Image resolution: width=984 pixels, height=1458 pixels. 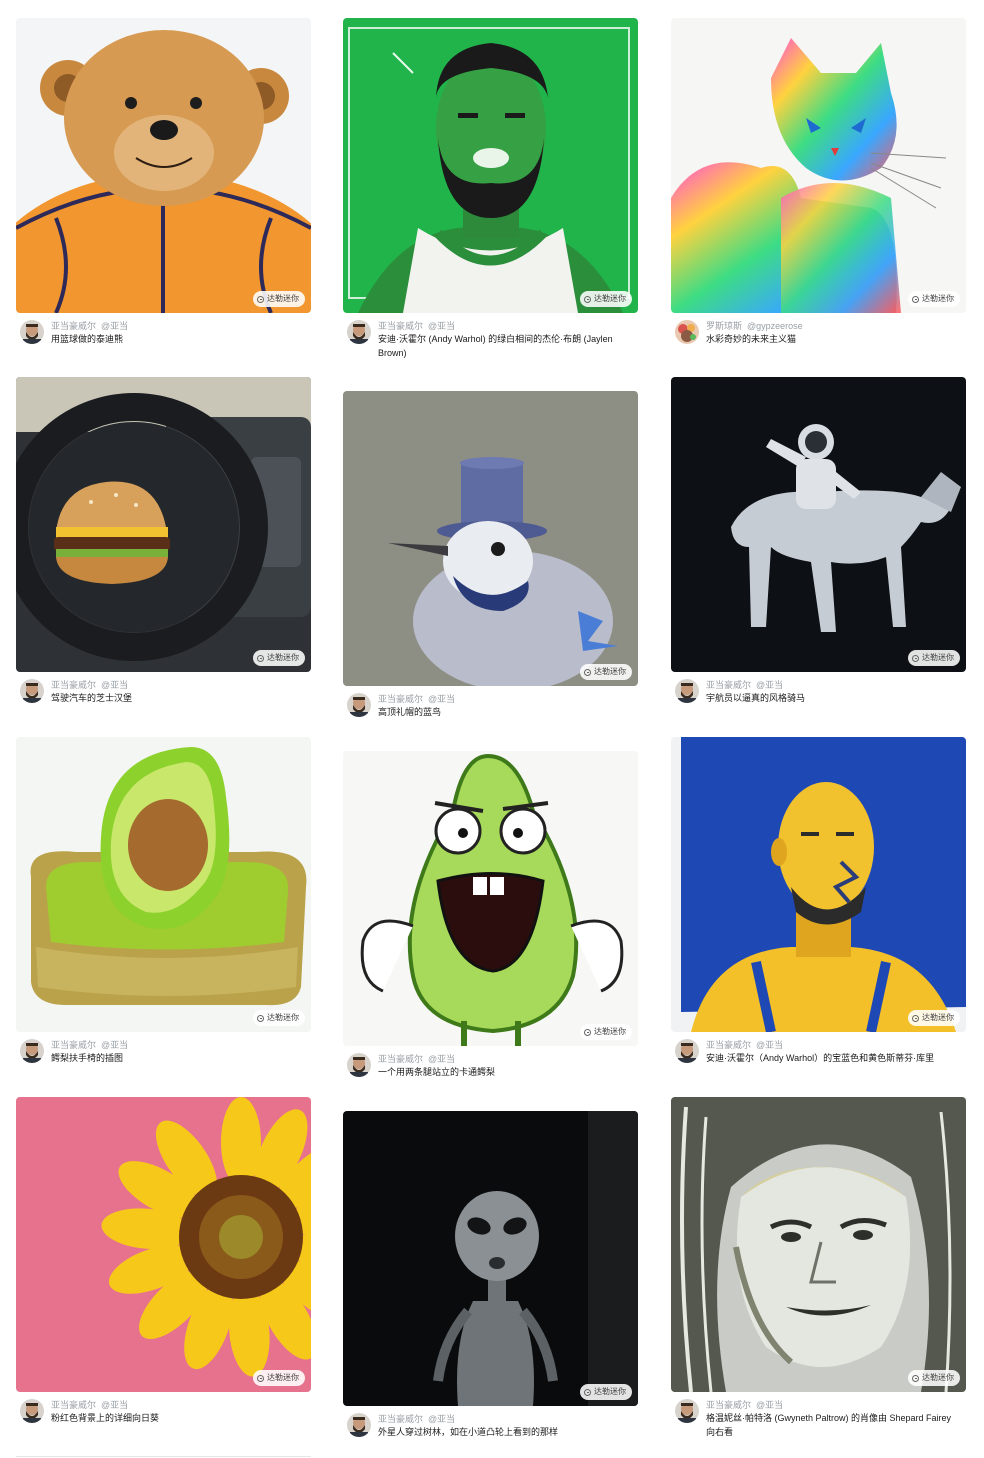 What do you see at coordinates (163, 884) in the screenshot?
I see `avocado-armchair-image: 达勒迷你` at bounding box center [163, 884].